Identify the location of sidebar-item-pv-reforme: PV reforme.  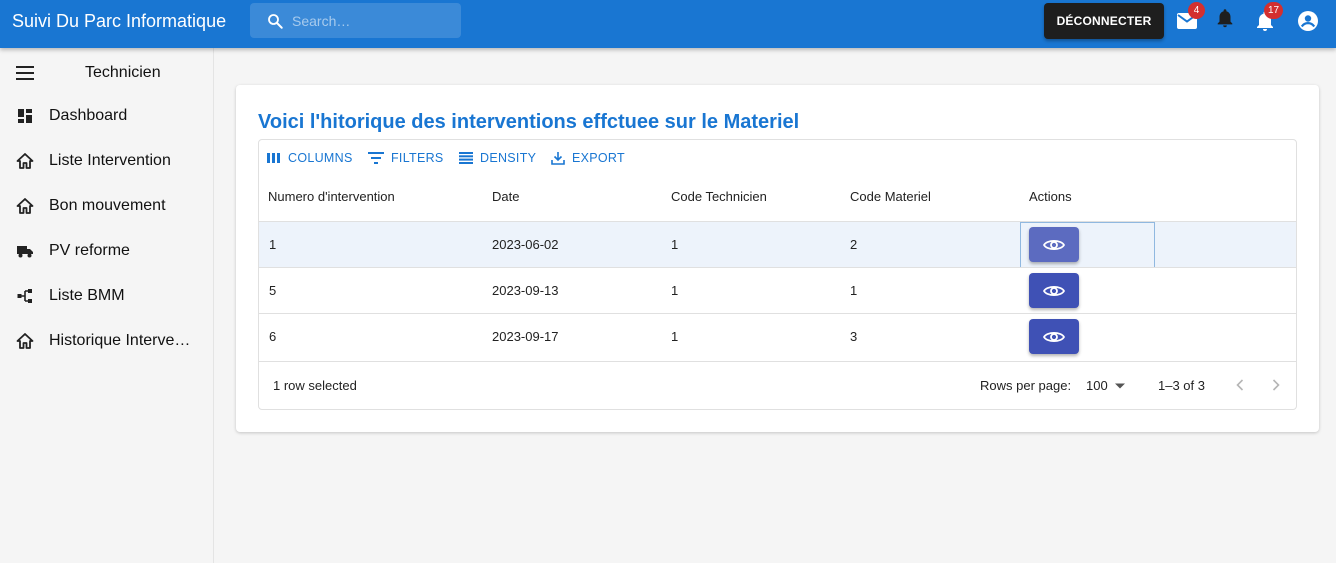
(107, 251).